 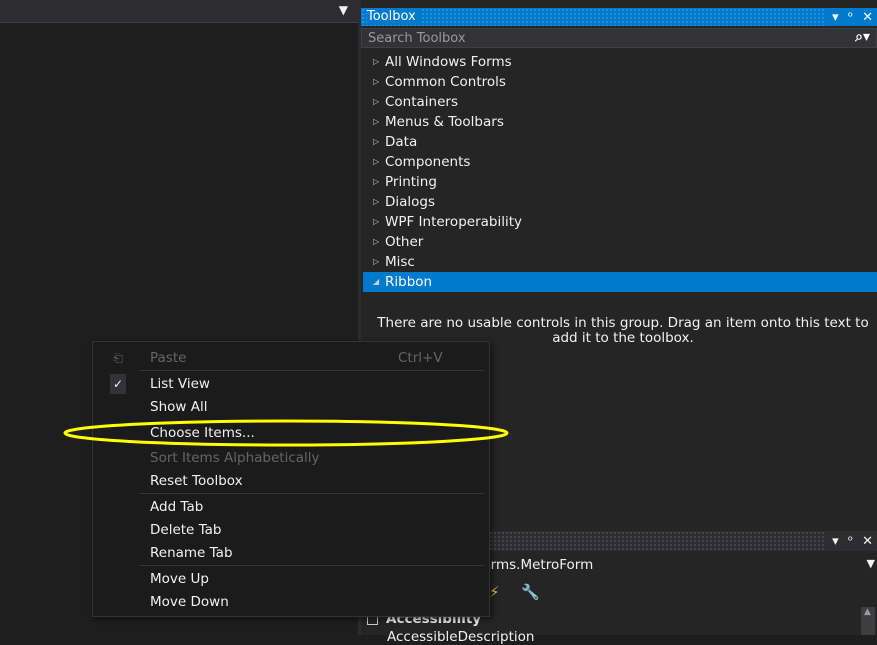 What do you see at coordinates (417, 38) in the screenshot?
I see `search-input: Search Toolbox` at bounding box center [417, 38].